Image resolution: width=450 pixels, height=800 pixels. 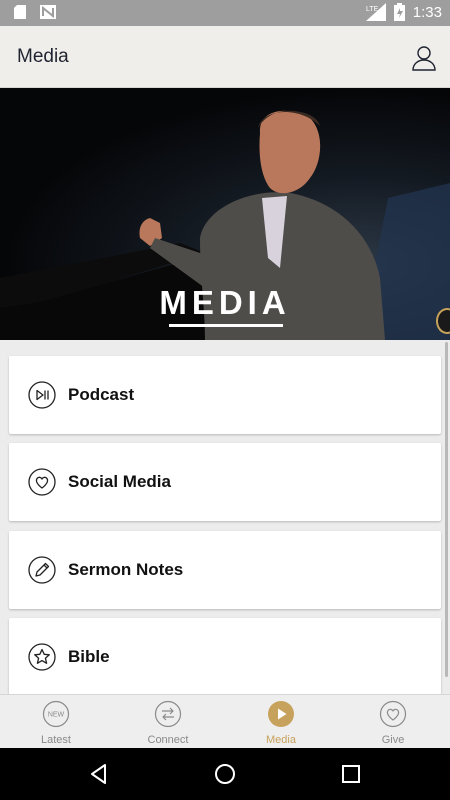 I want to click on menu-item-bible: Bible, so click(x=225, y=656).